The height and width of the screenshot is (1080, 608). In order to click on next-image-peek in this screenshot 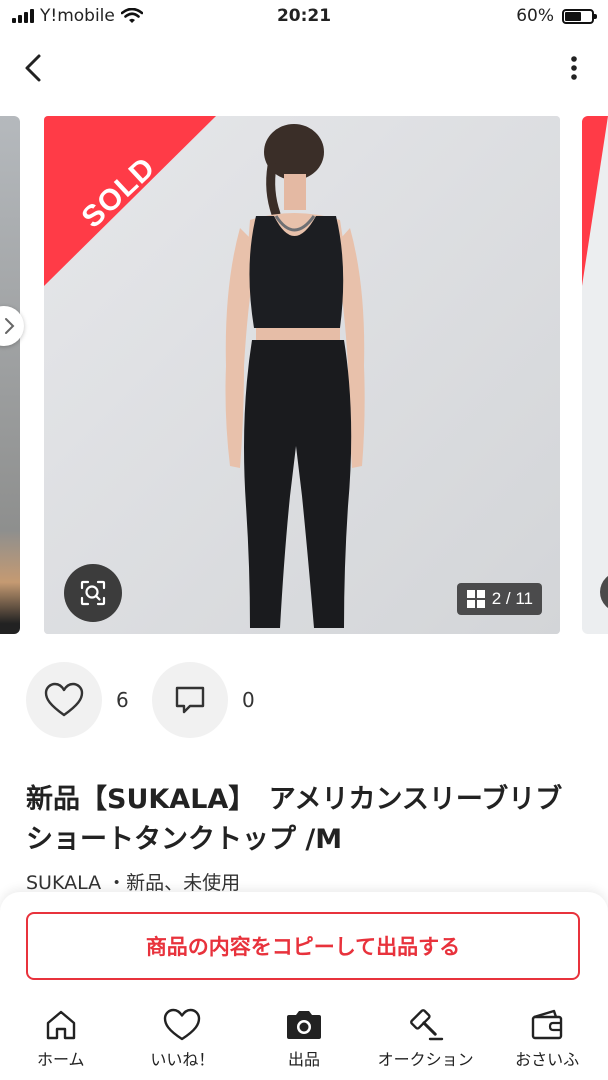, I will do `click(595, 375)`.